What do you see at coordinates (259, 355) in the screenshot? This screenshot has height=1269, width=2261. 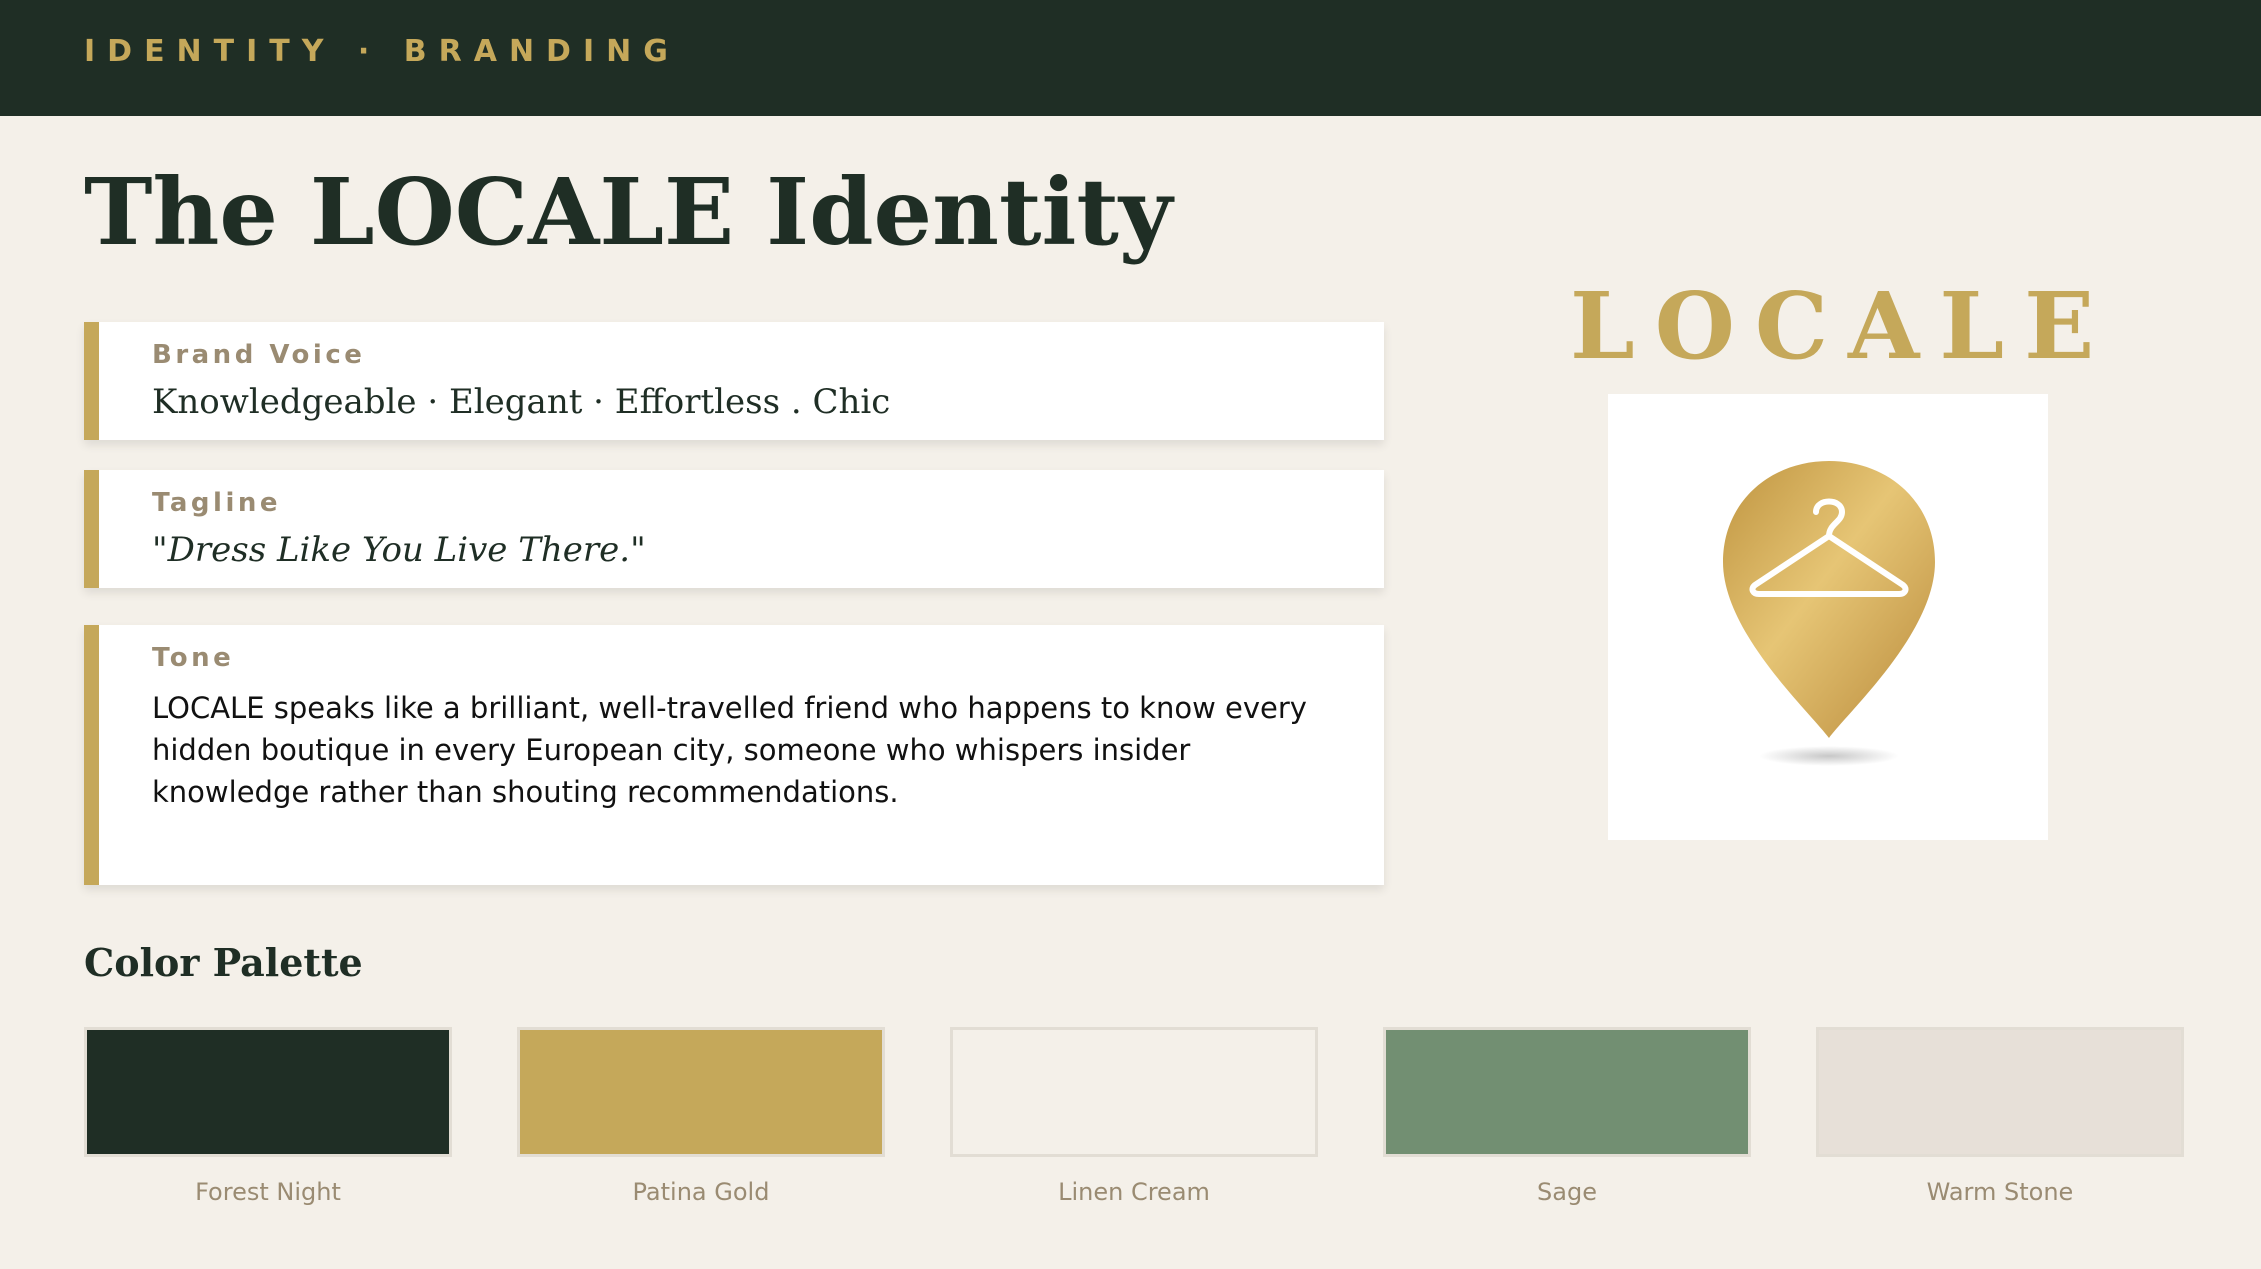 I see `brand-voice-label: Brand Voice` at bounding box center [259, 355].